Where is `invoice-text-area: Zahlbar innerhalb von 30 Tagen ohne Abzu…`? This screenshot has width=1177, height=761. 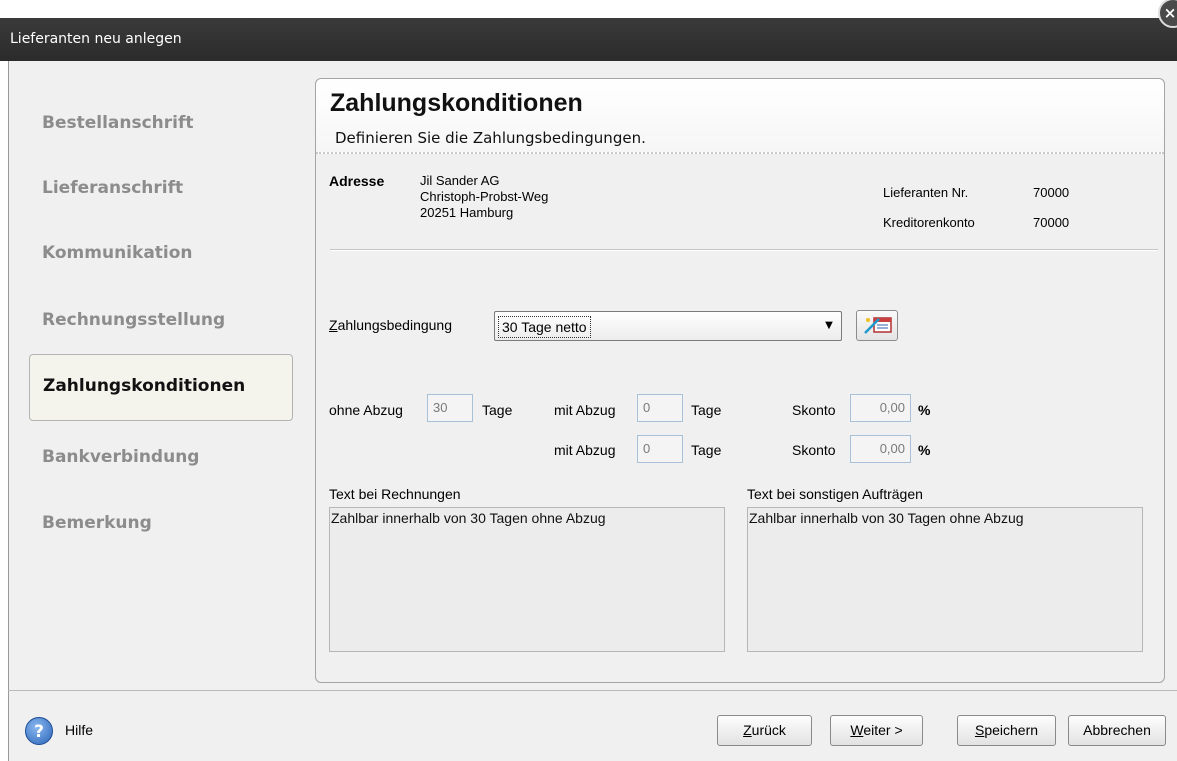 invoice-text-area: Zahlbar innerhalb von 30 Tagen ohne Abzu… is located at coordinates (527, 579).